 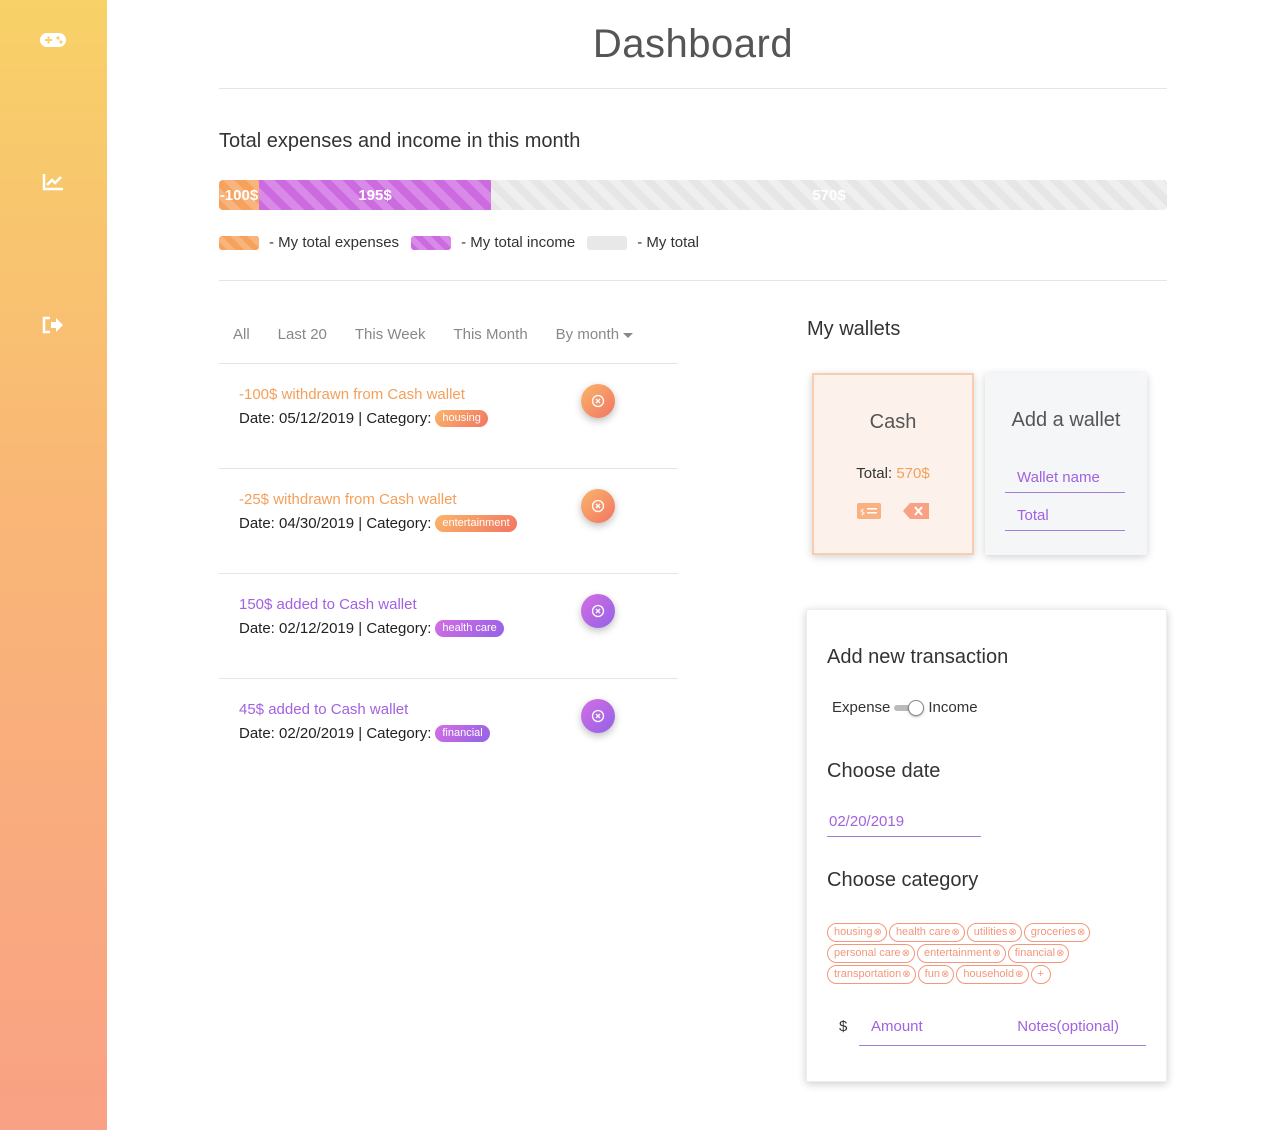 I want to click on transaction-date: Date: 02/12/2019 | Category:, so click(x=335, y=628).